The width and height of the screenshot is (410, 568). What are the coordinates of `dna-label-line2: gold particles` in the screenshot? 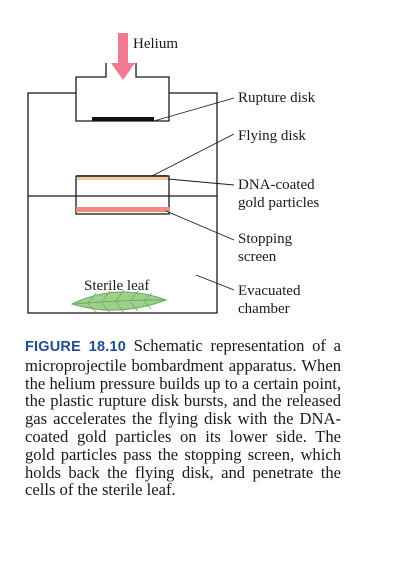 It's located at (278, 203).